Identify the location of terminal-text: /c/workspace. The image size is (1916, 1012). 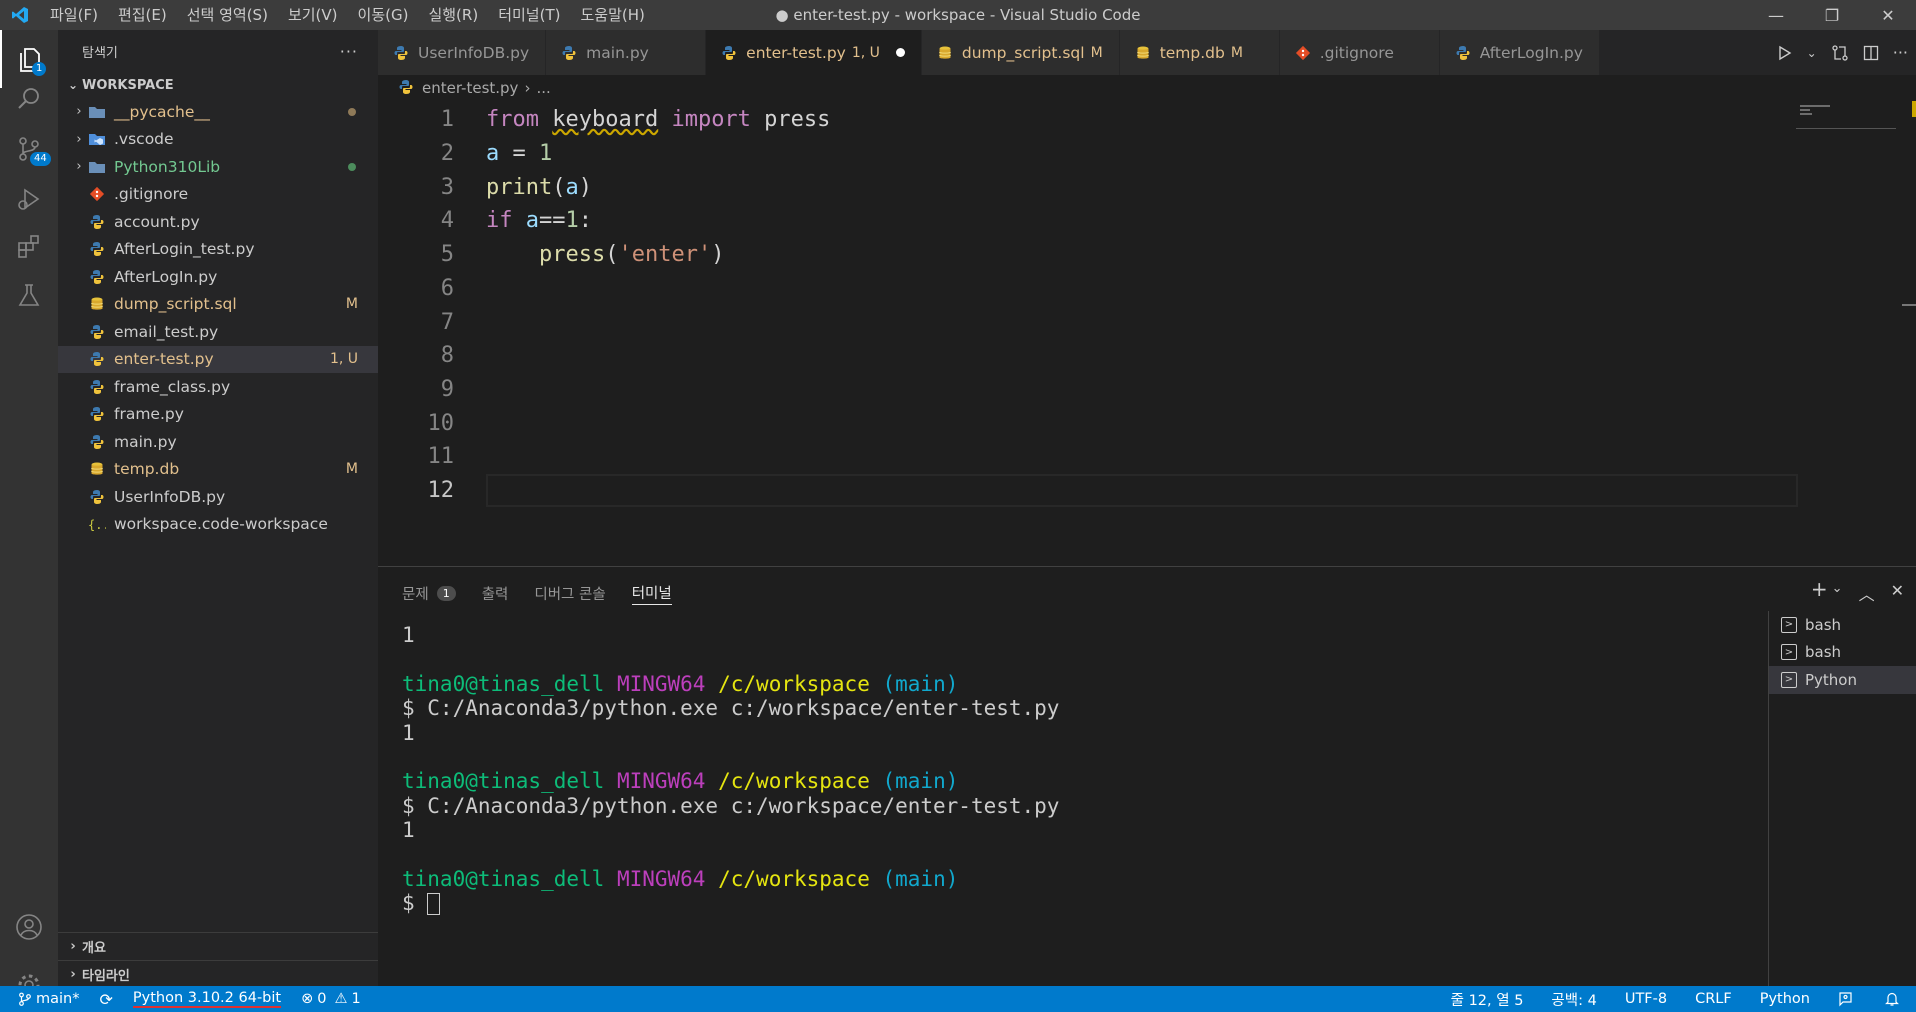
(794, 683).